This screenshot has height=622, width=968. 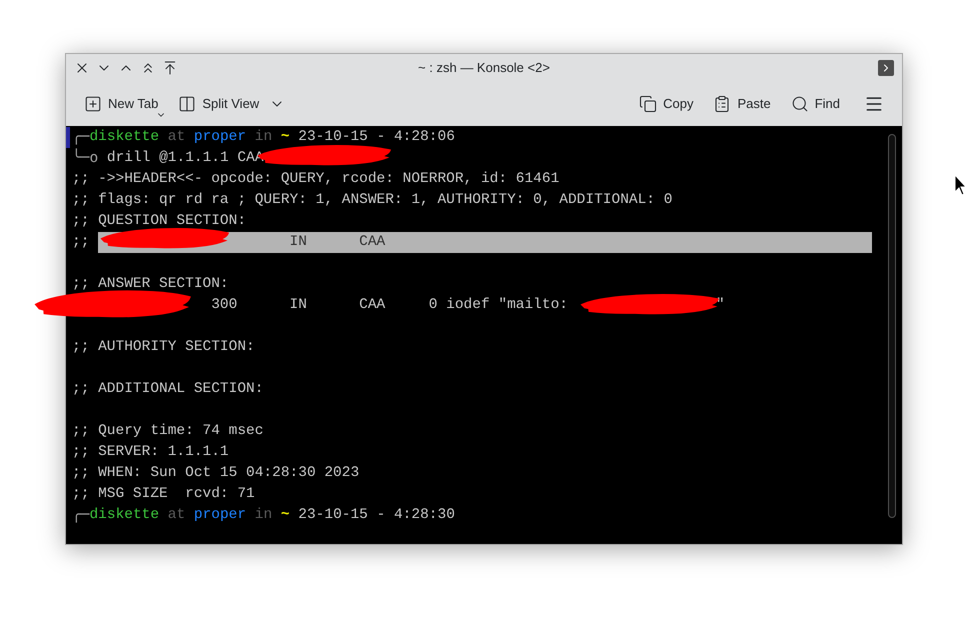 What do you see at coordinates (742, 104) in the screenshot?
I see `paste-button: Paste` at bounding box center [742, 104].